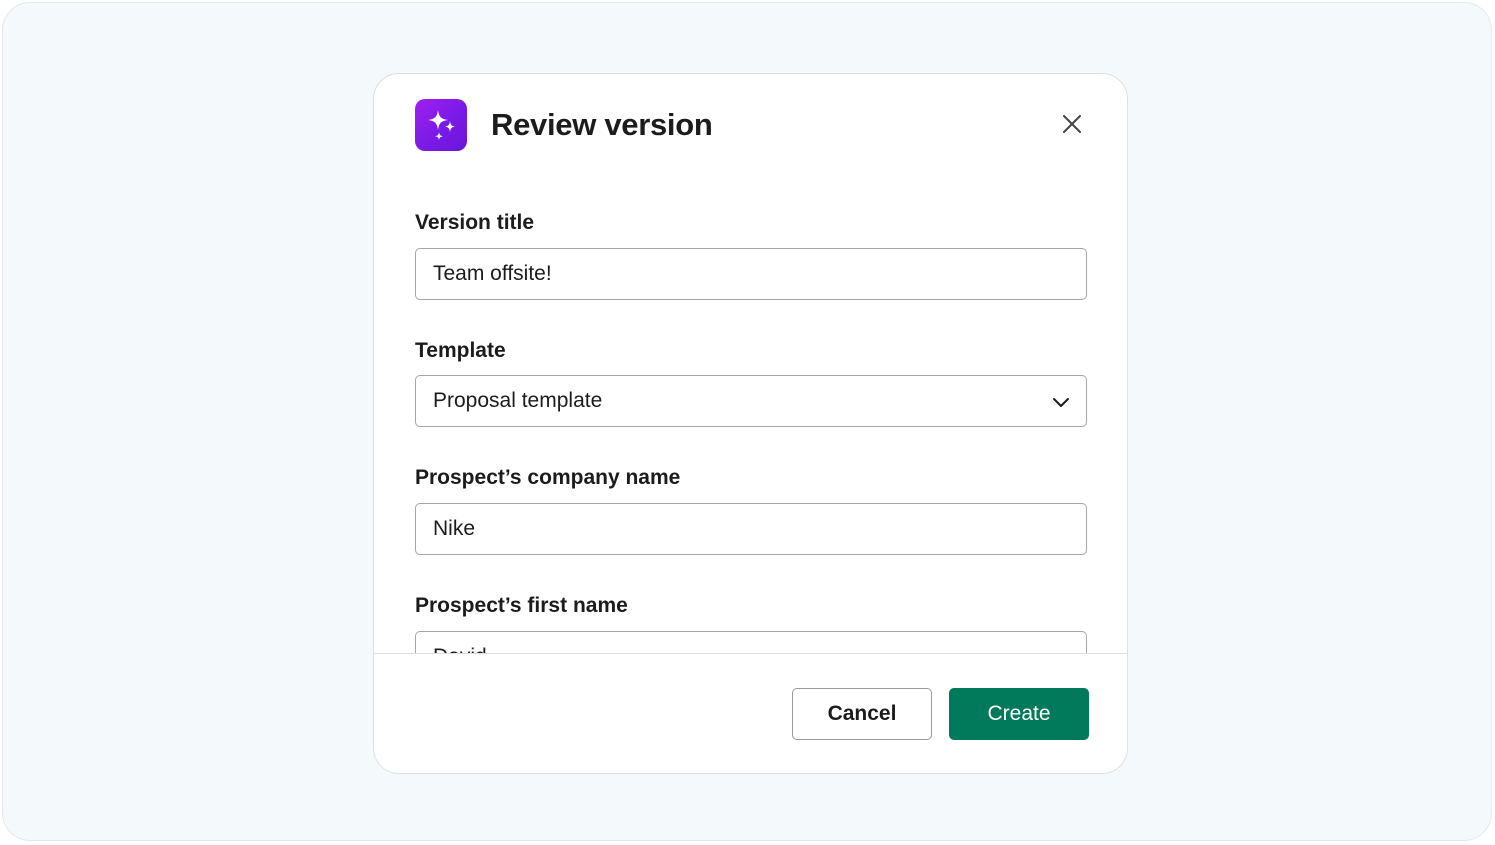 This screenshot has height=845, width=1495. Describe the element at coordinates (862, 714) in the screenshot. I see `cancel-button: Cancel` at that location.